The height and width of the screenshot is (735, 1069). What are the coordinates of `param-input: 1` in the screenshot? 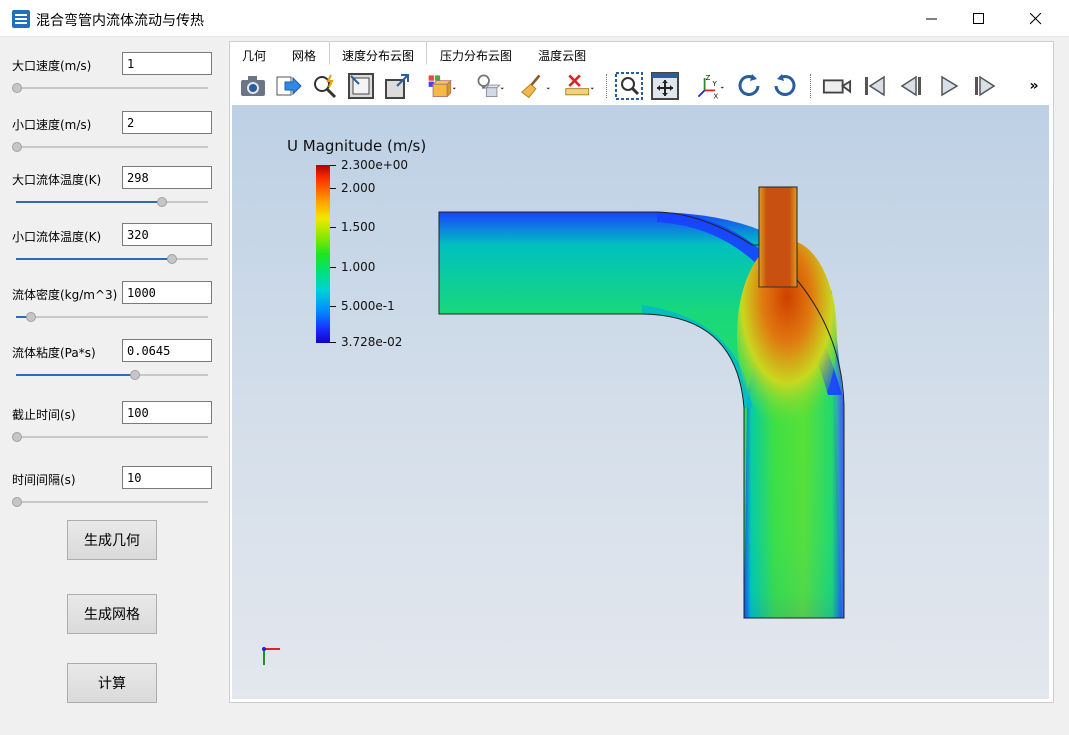 It's located at (167, 63).